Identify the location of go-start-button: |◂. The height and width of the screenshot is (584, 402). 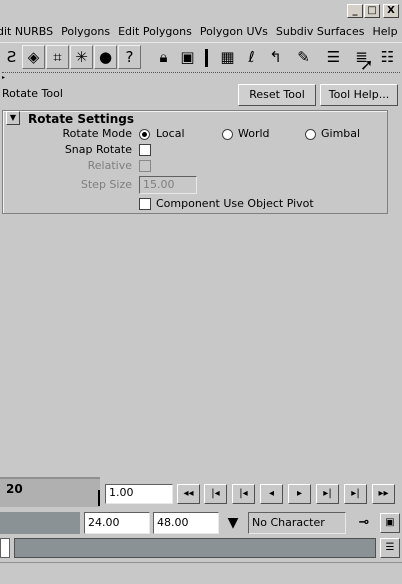
(243, 494).